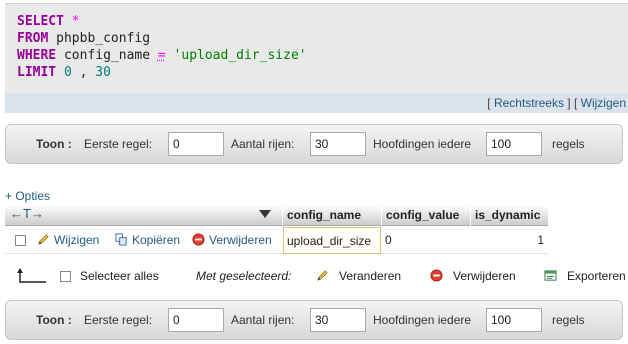 This screenshot has width=628, height=344. Describe the element at coordinates (596, 276) in the screenshot. I see `bulk-export-label: Exporteren` at that location.